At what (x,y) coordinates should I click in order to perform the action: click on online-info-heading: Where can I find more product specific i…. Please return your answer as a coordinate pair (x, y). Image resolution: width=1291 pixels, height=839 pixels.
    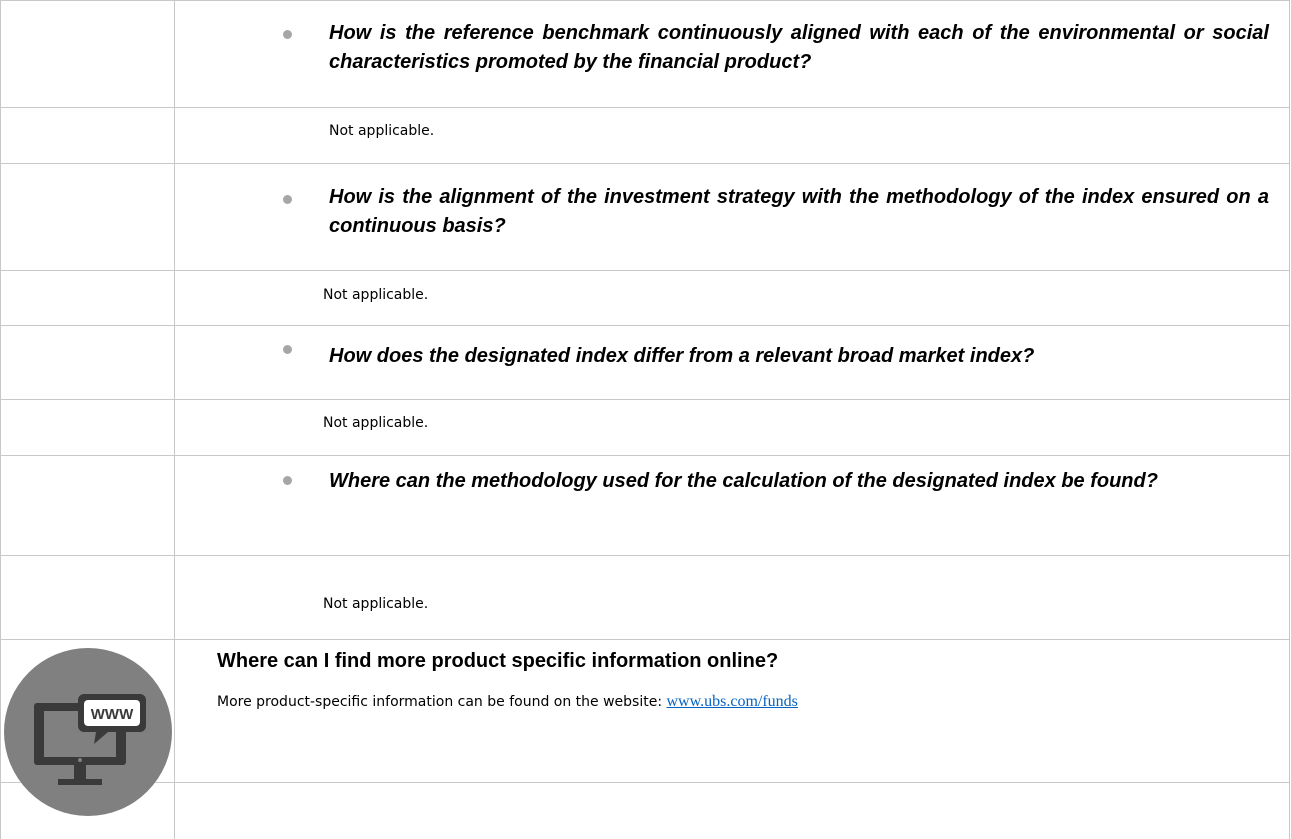
    Looking at the image, I should click on (498, 661).